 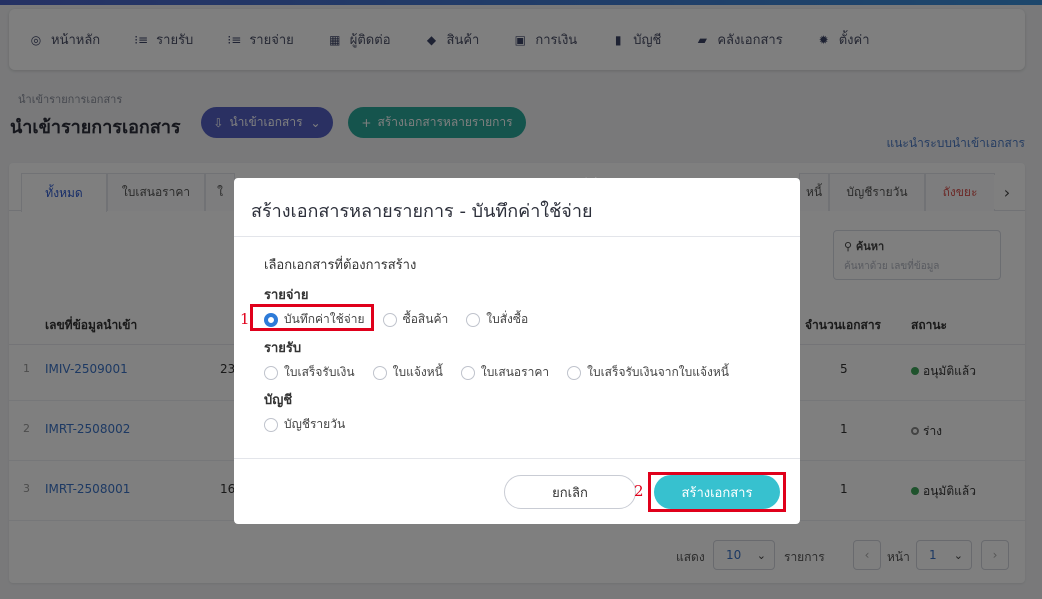 I want to click on group-income-label: รายรับ, so click(x=283, y=348).